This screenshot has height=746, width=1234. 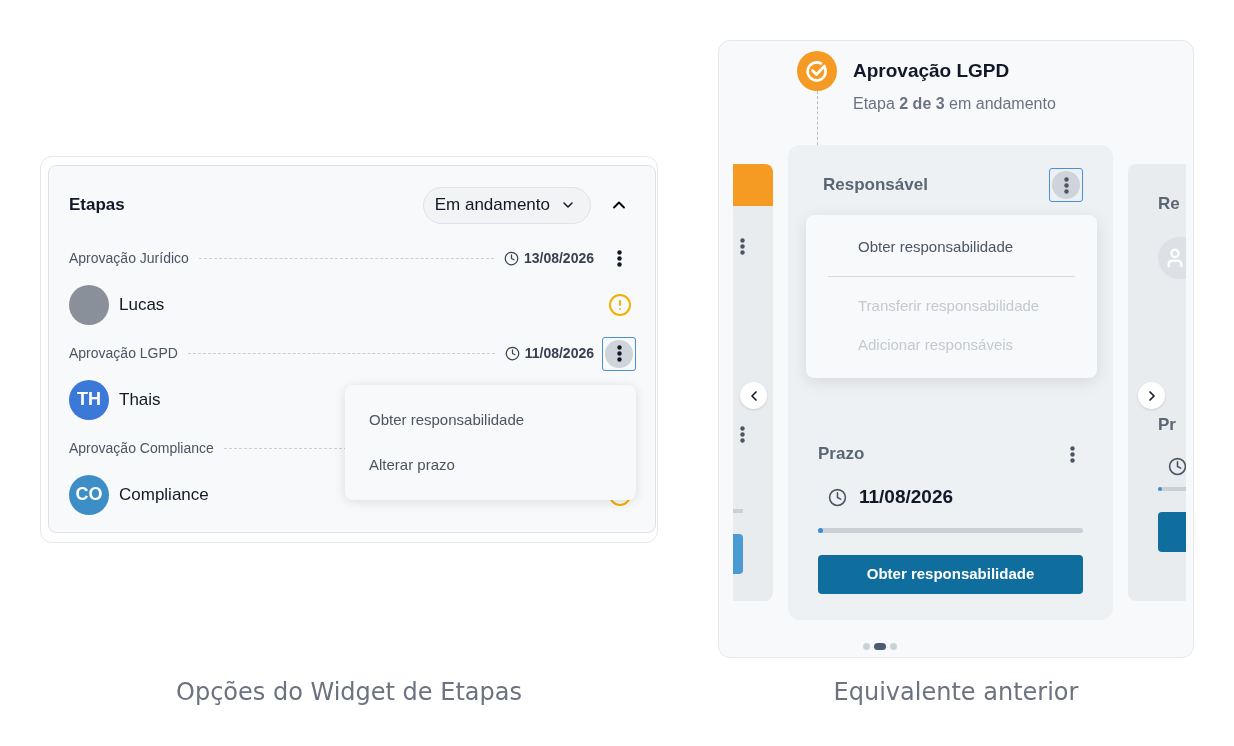 I want to click on deadline-date: 11/08/2026, so click(x=906, y=496).